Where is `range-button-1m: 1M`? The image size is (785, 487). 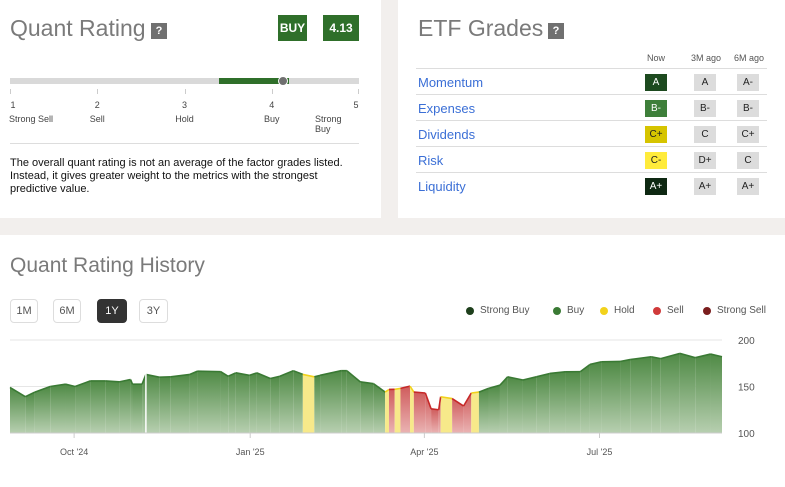
range-button-1m: 1M is located at coordinates (24, 311).